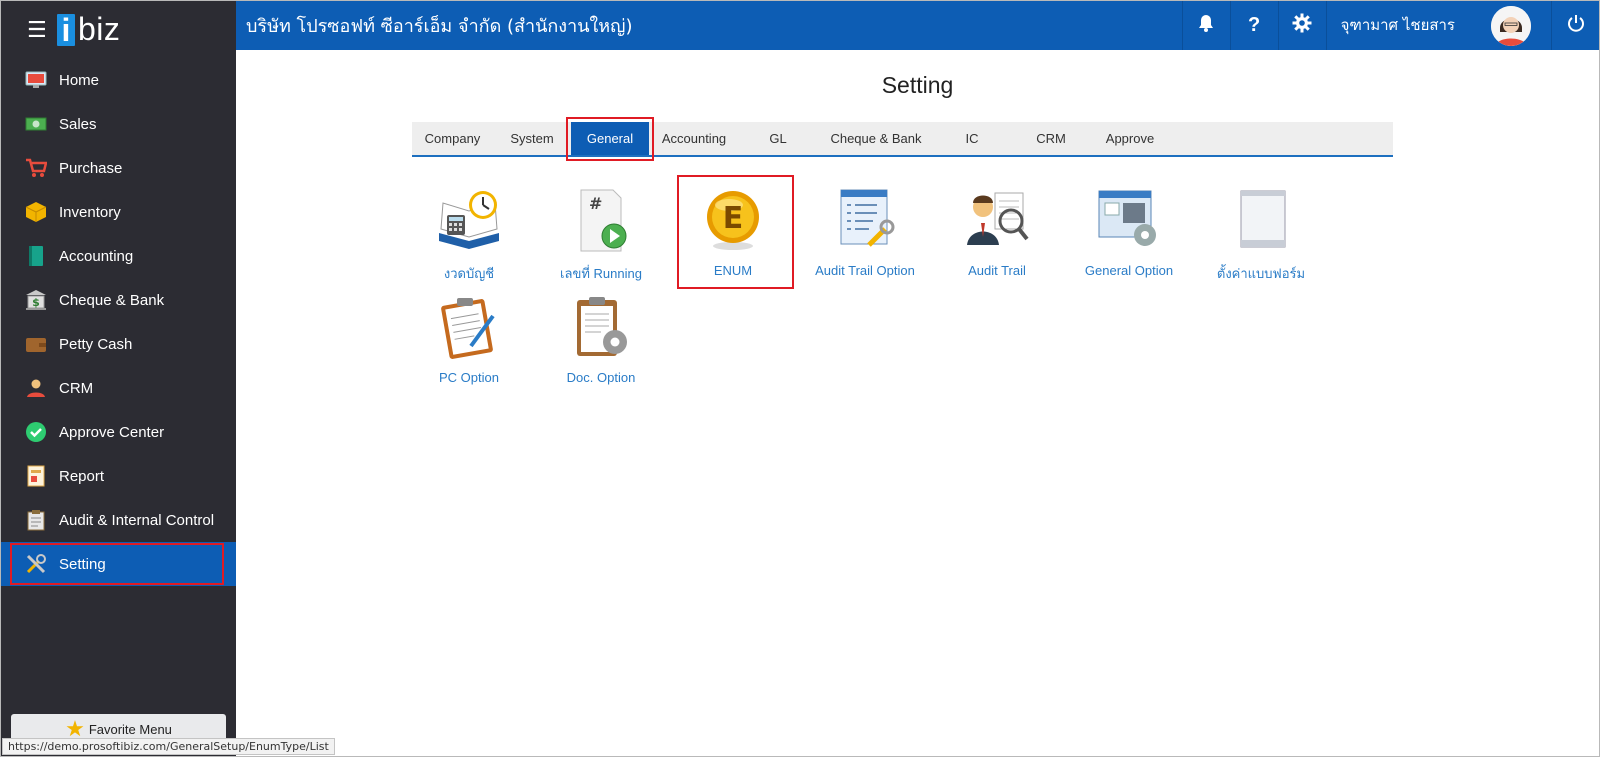  Describe the element at coordinates (601, 221) in the screenshot. I see `running-number-icon: #` at that location.